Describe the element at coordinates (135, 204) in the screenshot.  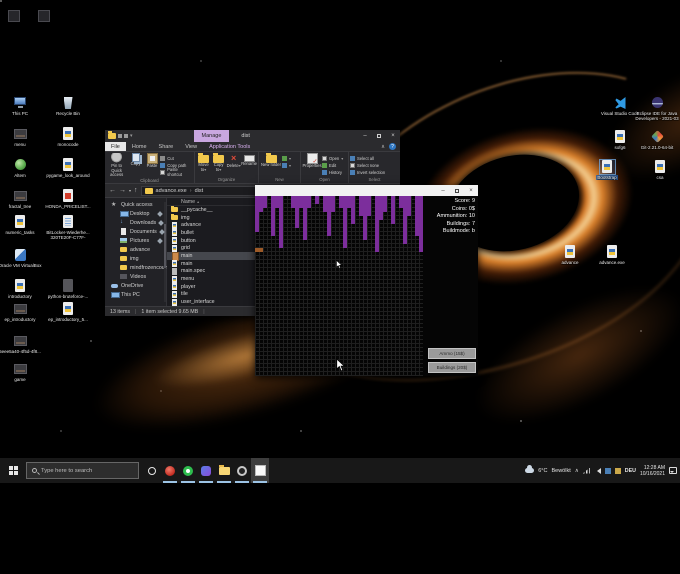
I see `nav-item-quick-access: Quick access` at that location.